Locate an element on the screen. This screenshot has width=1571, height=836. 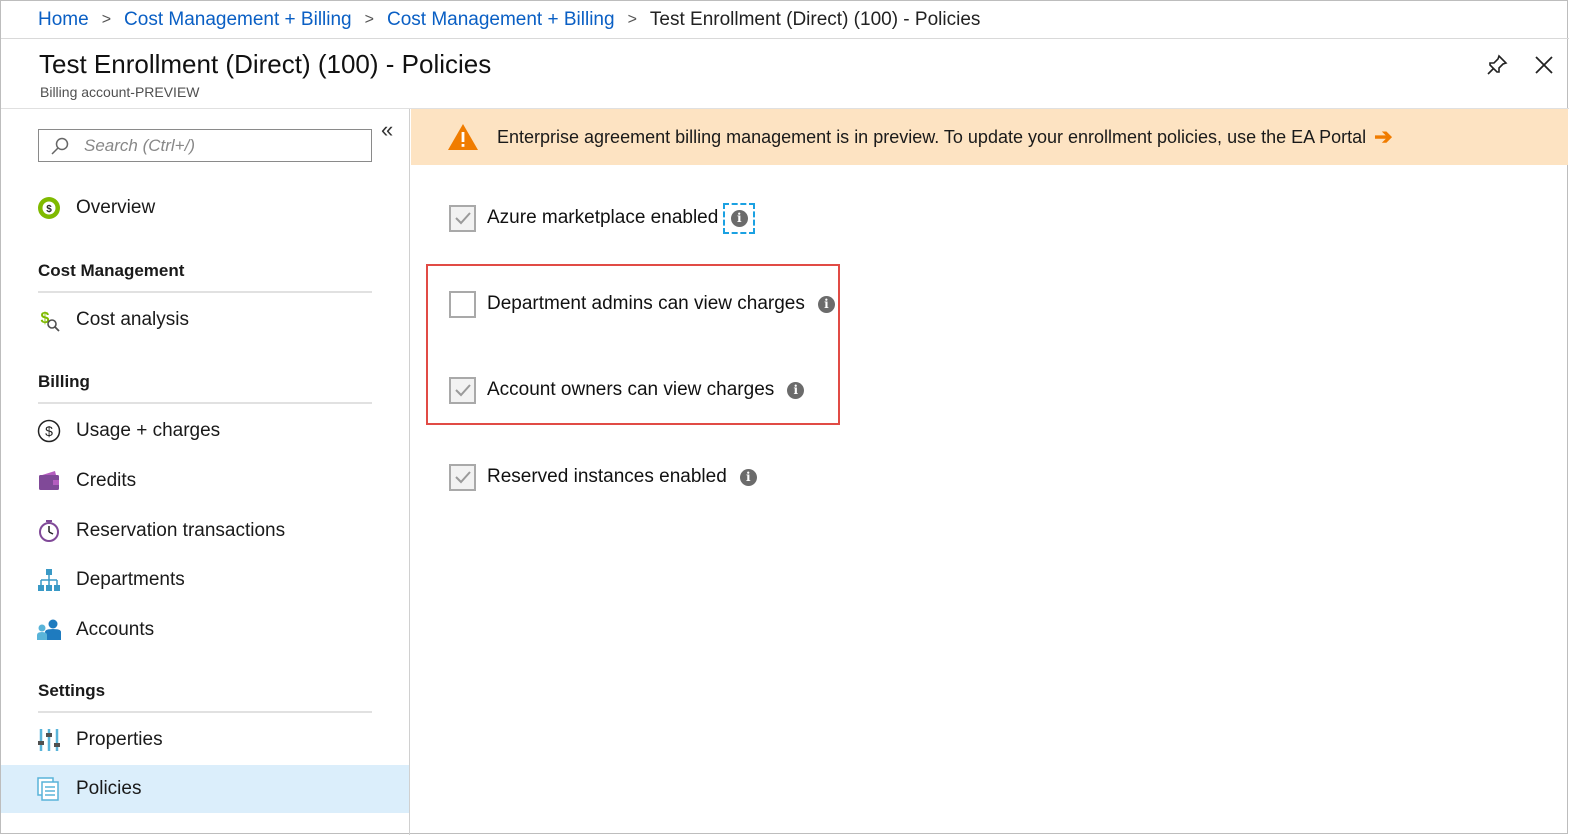
policy-label: Reserved instances enabled is located at coordinates (607, 476).